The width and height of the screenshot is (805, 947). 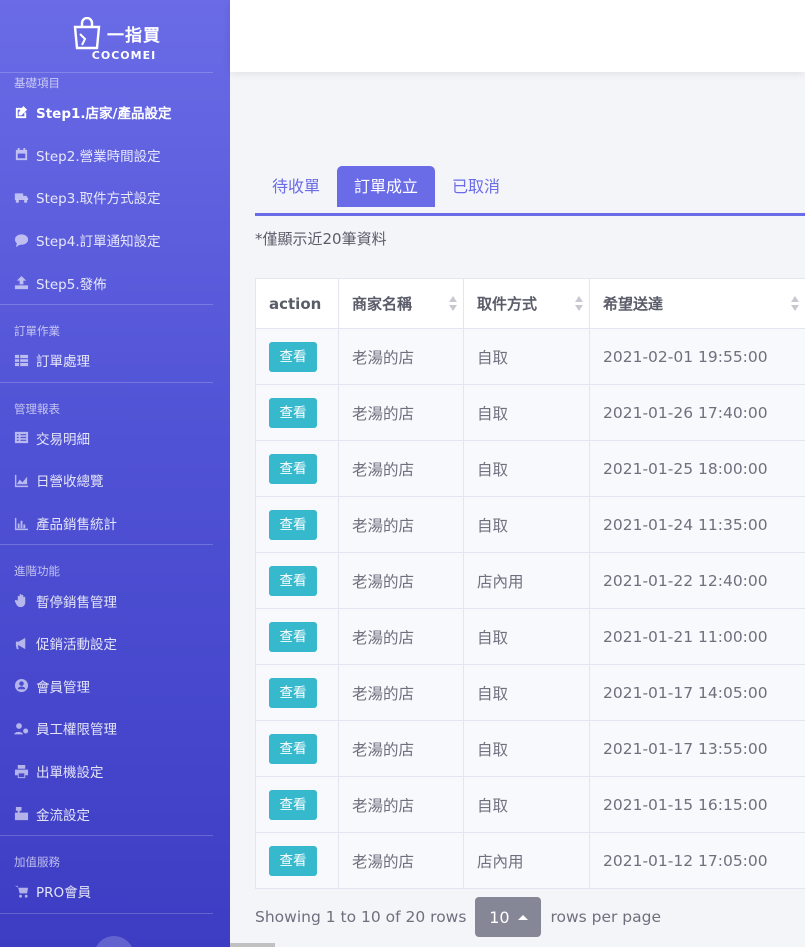 I want to click on table-row: 查看 老湯的店 自取 2021-01-24 11:35:00, so click(x=530, y=524).